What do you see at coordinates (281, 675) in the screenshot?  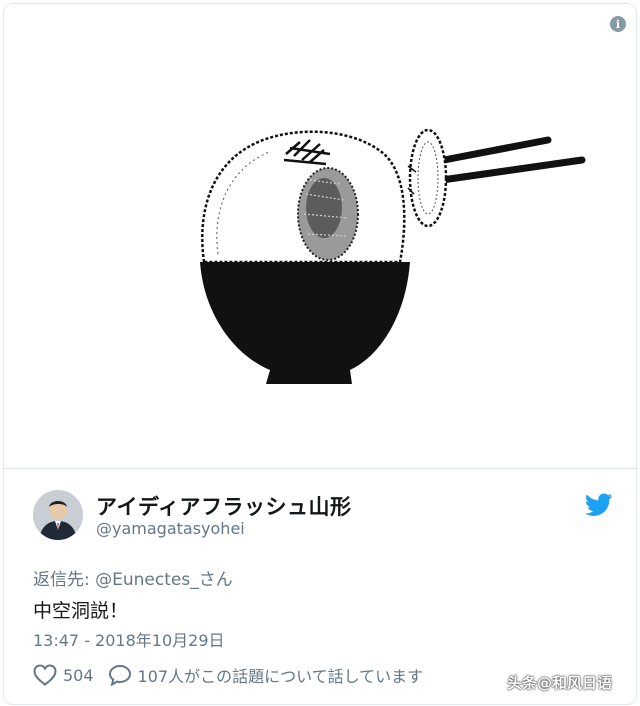 I see `conversation-count: 107人がこの話題について話しています` at bounding box center [281, 675].